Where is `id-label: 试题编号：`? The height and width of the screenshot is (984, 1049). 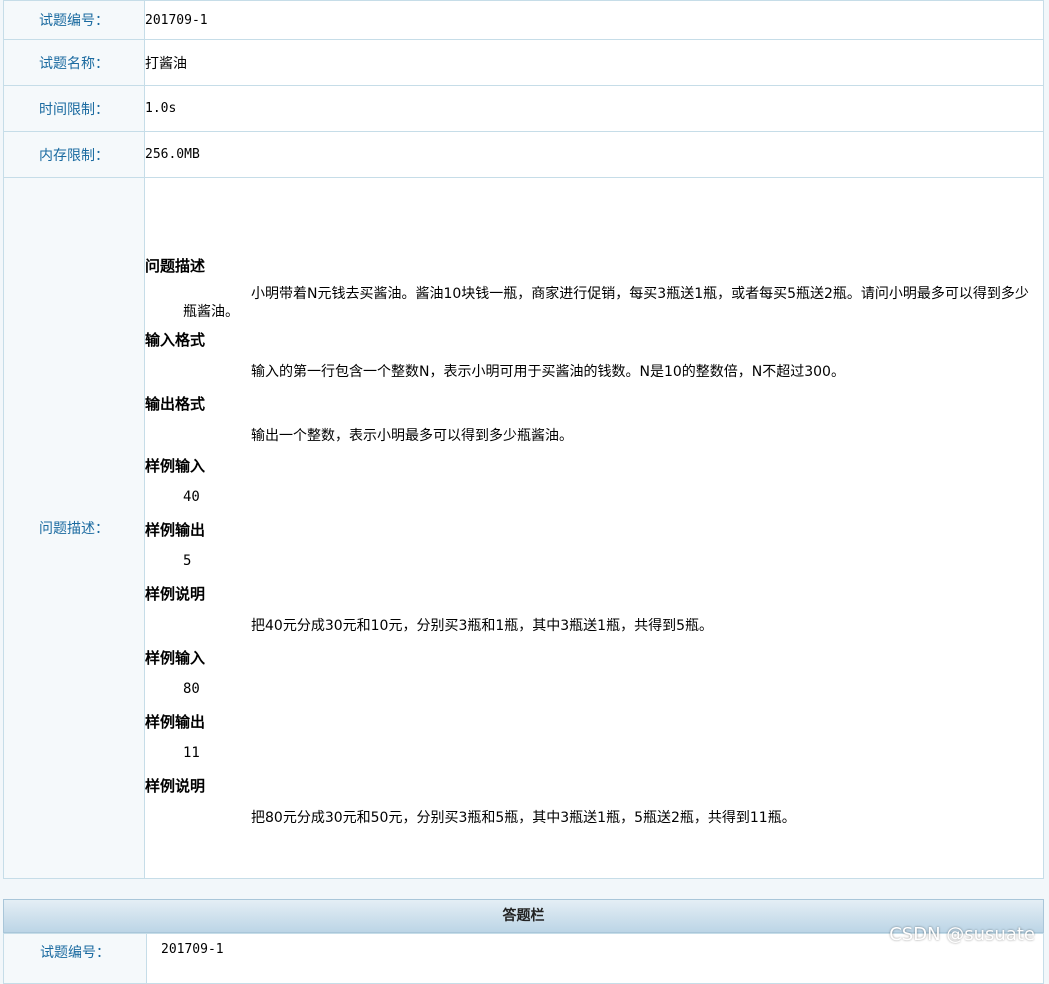 id-label: 试题编号： is located at coordinates (74, 20).